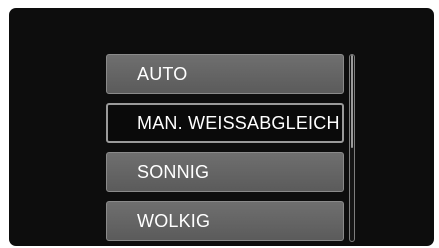 The width and height of the screenshot is (439, 248). I want to click on menu-item-label: WOLKIG, so click(174, 220).